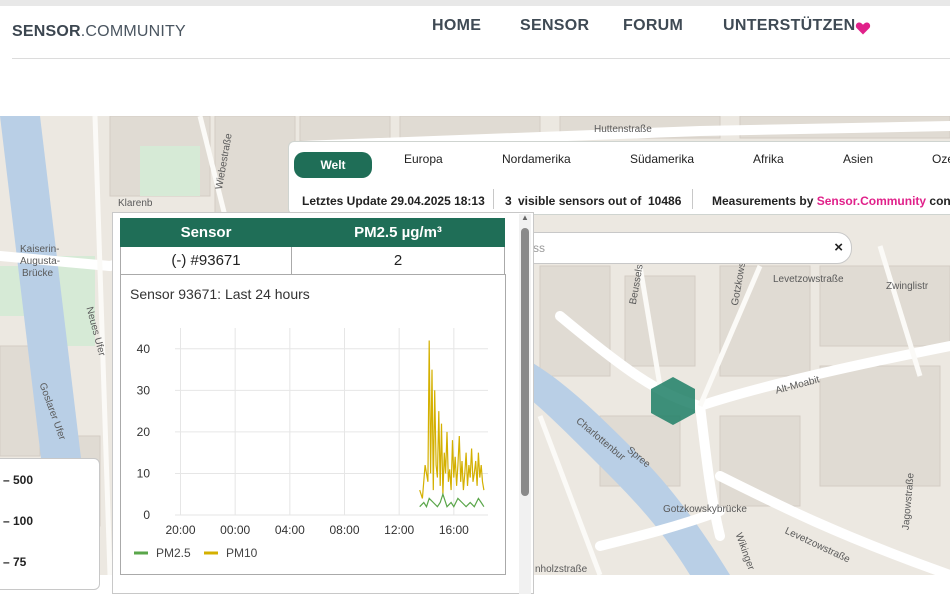  I want to click on region-tab-suedamerika: Südamerika, so click(662, 159).